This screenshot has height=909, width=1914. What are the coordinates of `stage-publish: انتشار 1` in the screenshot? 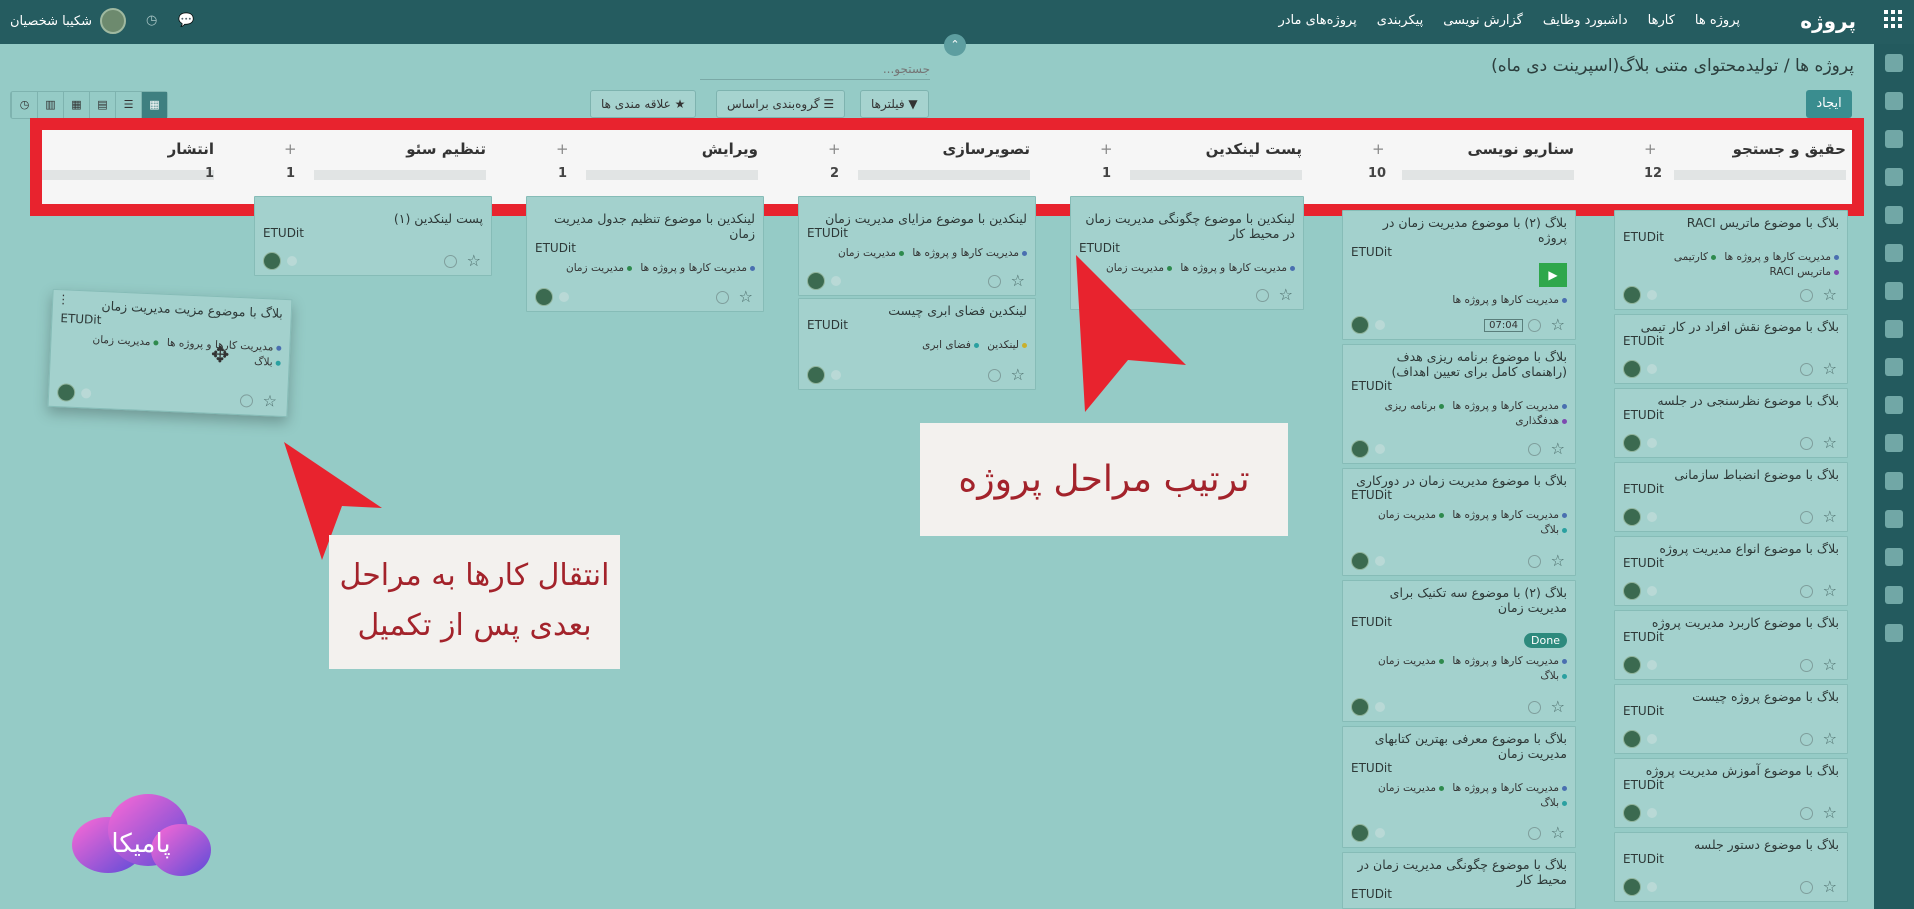 It's located at (128, 167).